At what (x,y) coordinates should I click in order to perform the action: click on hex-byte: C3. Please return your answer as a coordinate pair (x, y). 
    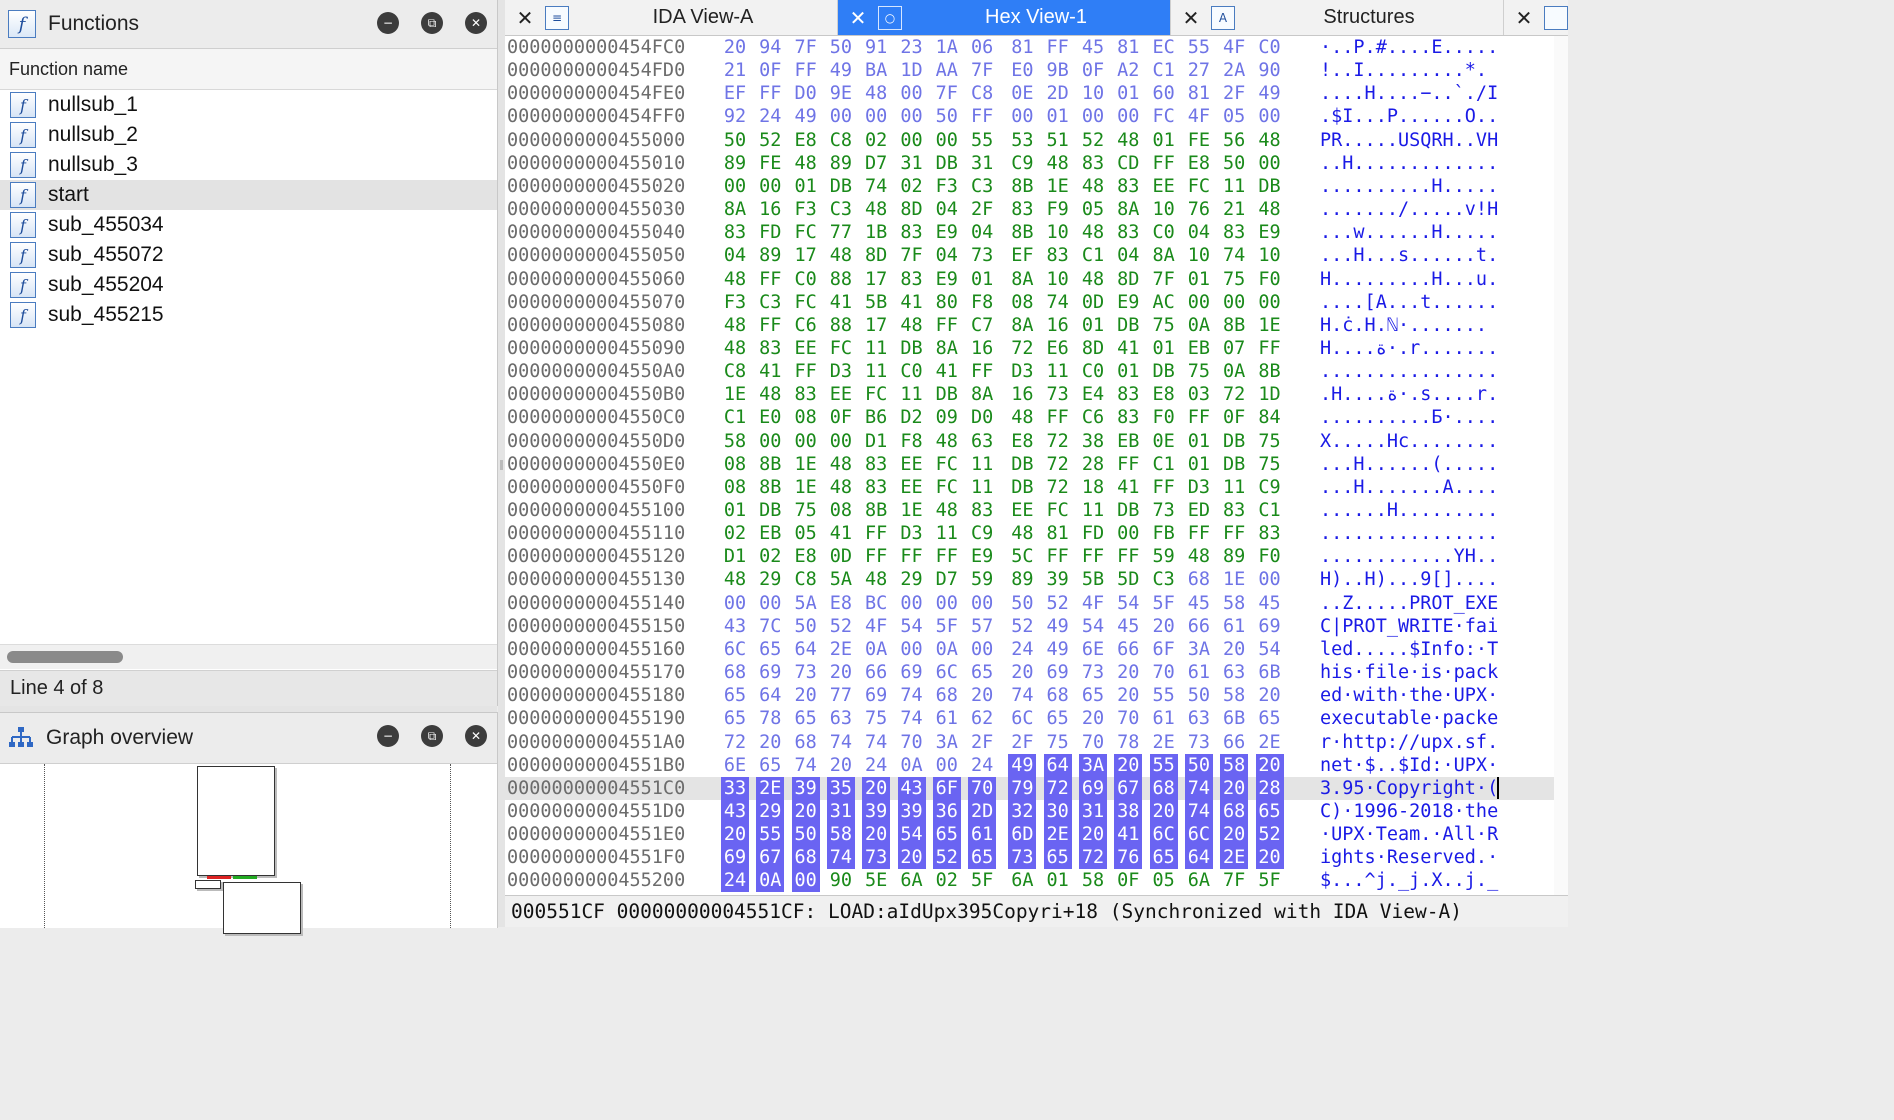
    Looking at the image, I should click on (1164, 579).